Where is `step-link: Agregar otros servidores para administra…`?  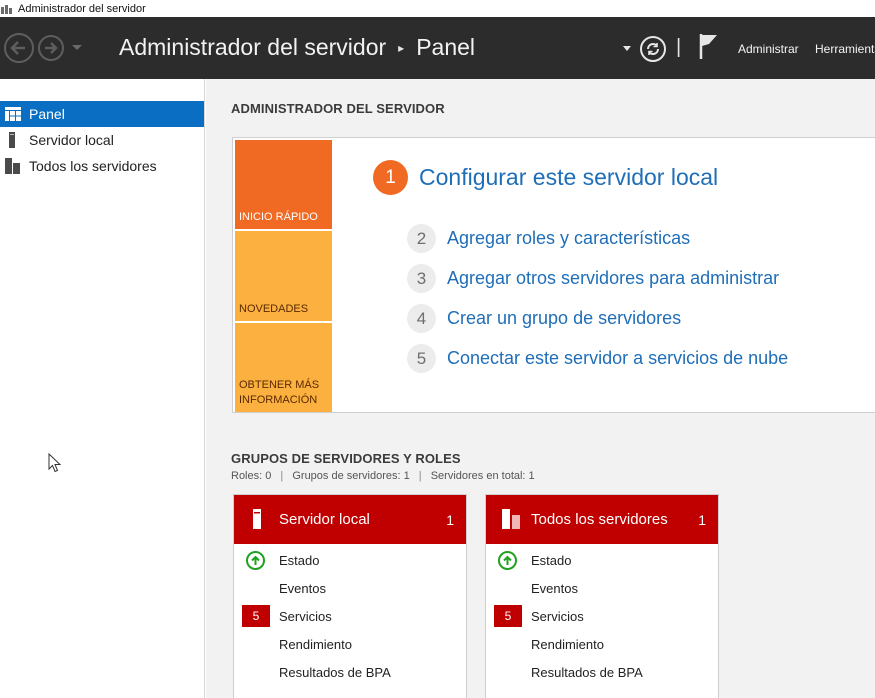
step-link: Agregar otros servidores para administra… is located at coordinates (613, 278).